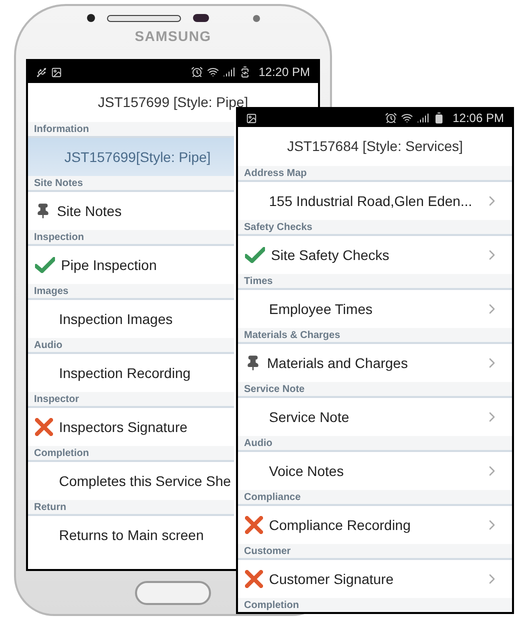 The width and height of the screenshot is (517, 625). What do you see at coordinates (58, 183) in the screenshot?
I see `section-header-text: Site Notes` at bounding box center [58, 183].